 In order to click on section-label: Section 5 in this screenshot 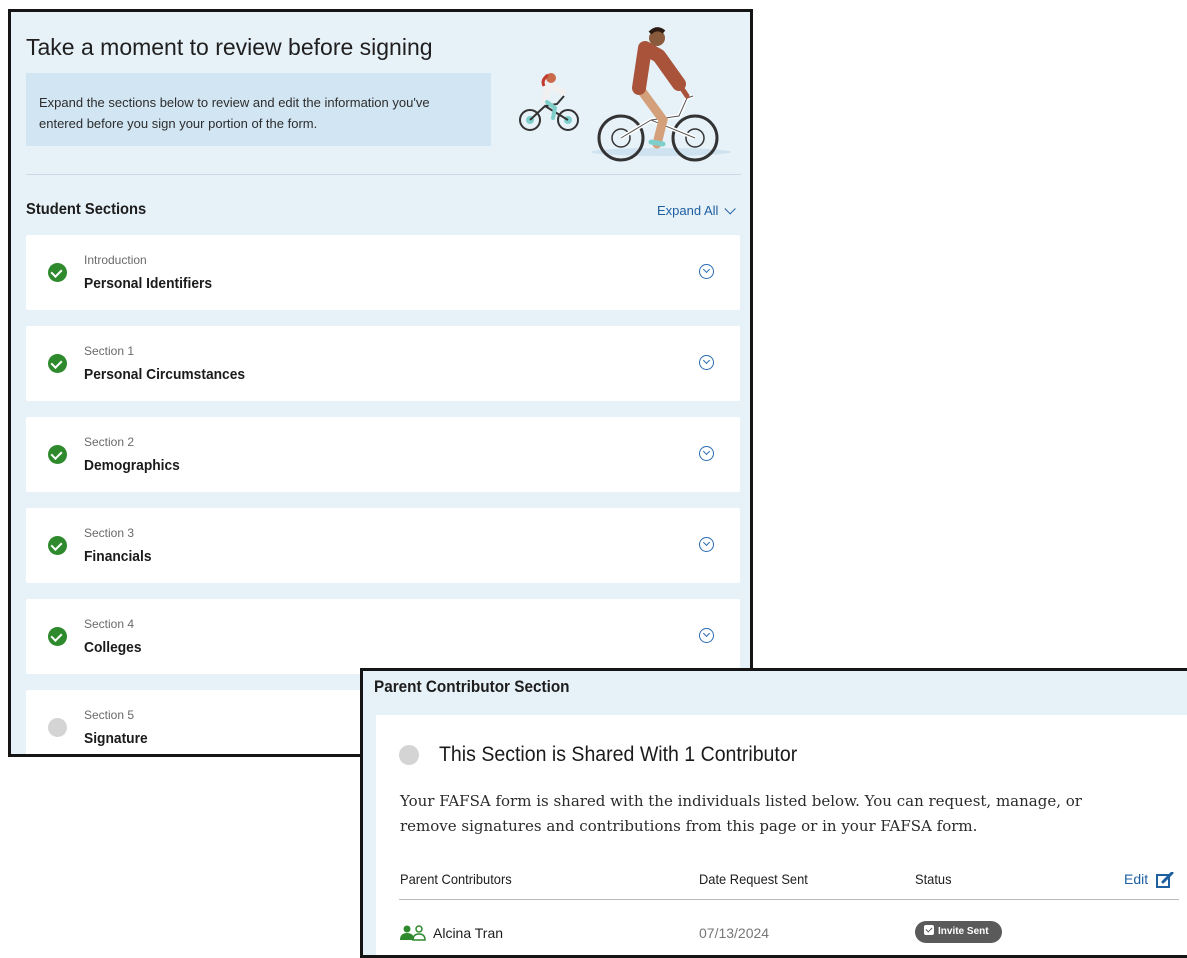, I will do `click(109, 715)`.